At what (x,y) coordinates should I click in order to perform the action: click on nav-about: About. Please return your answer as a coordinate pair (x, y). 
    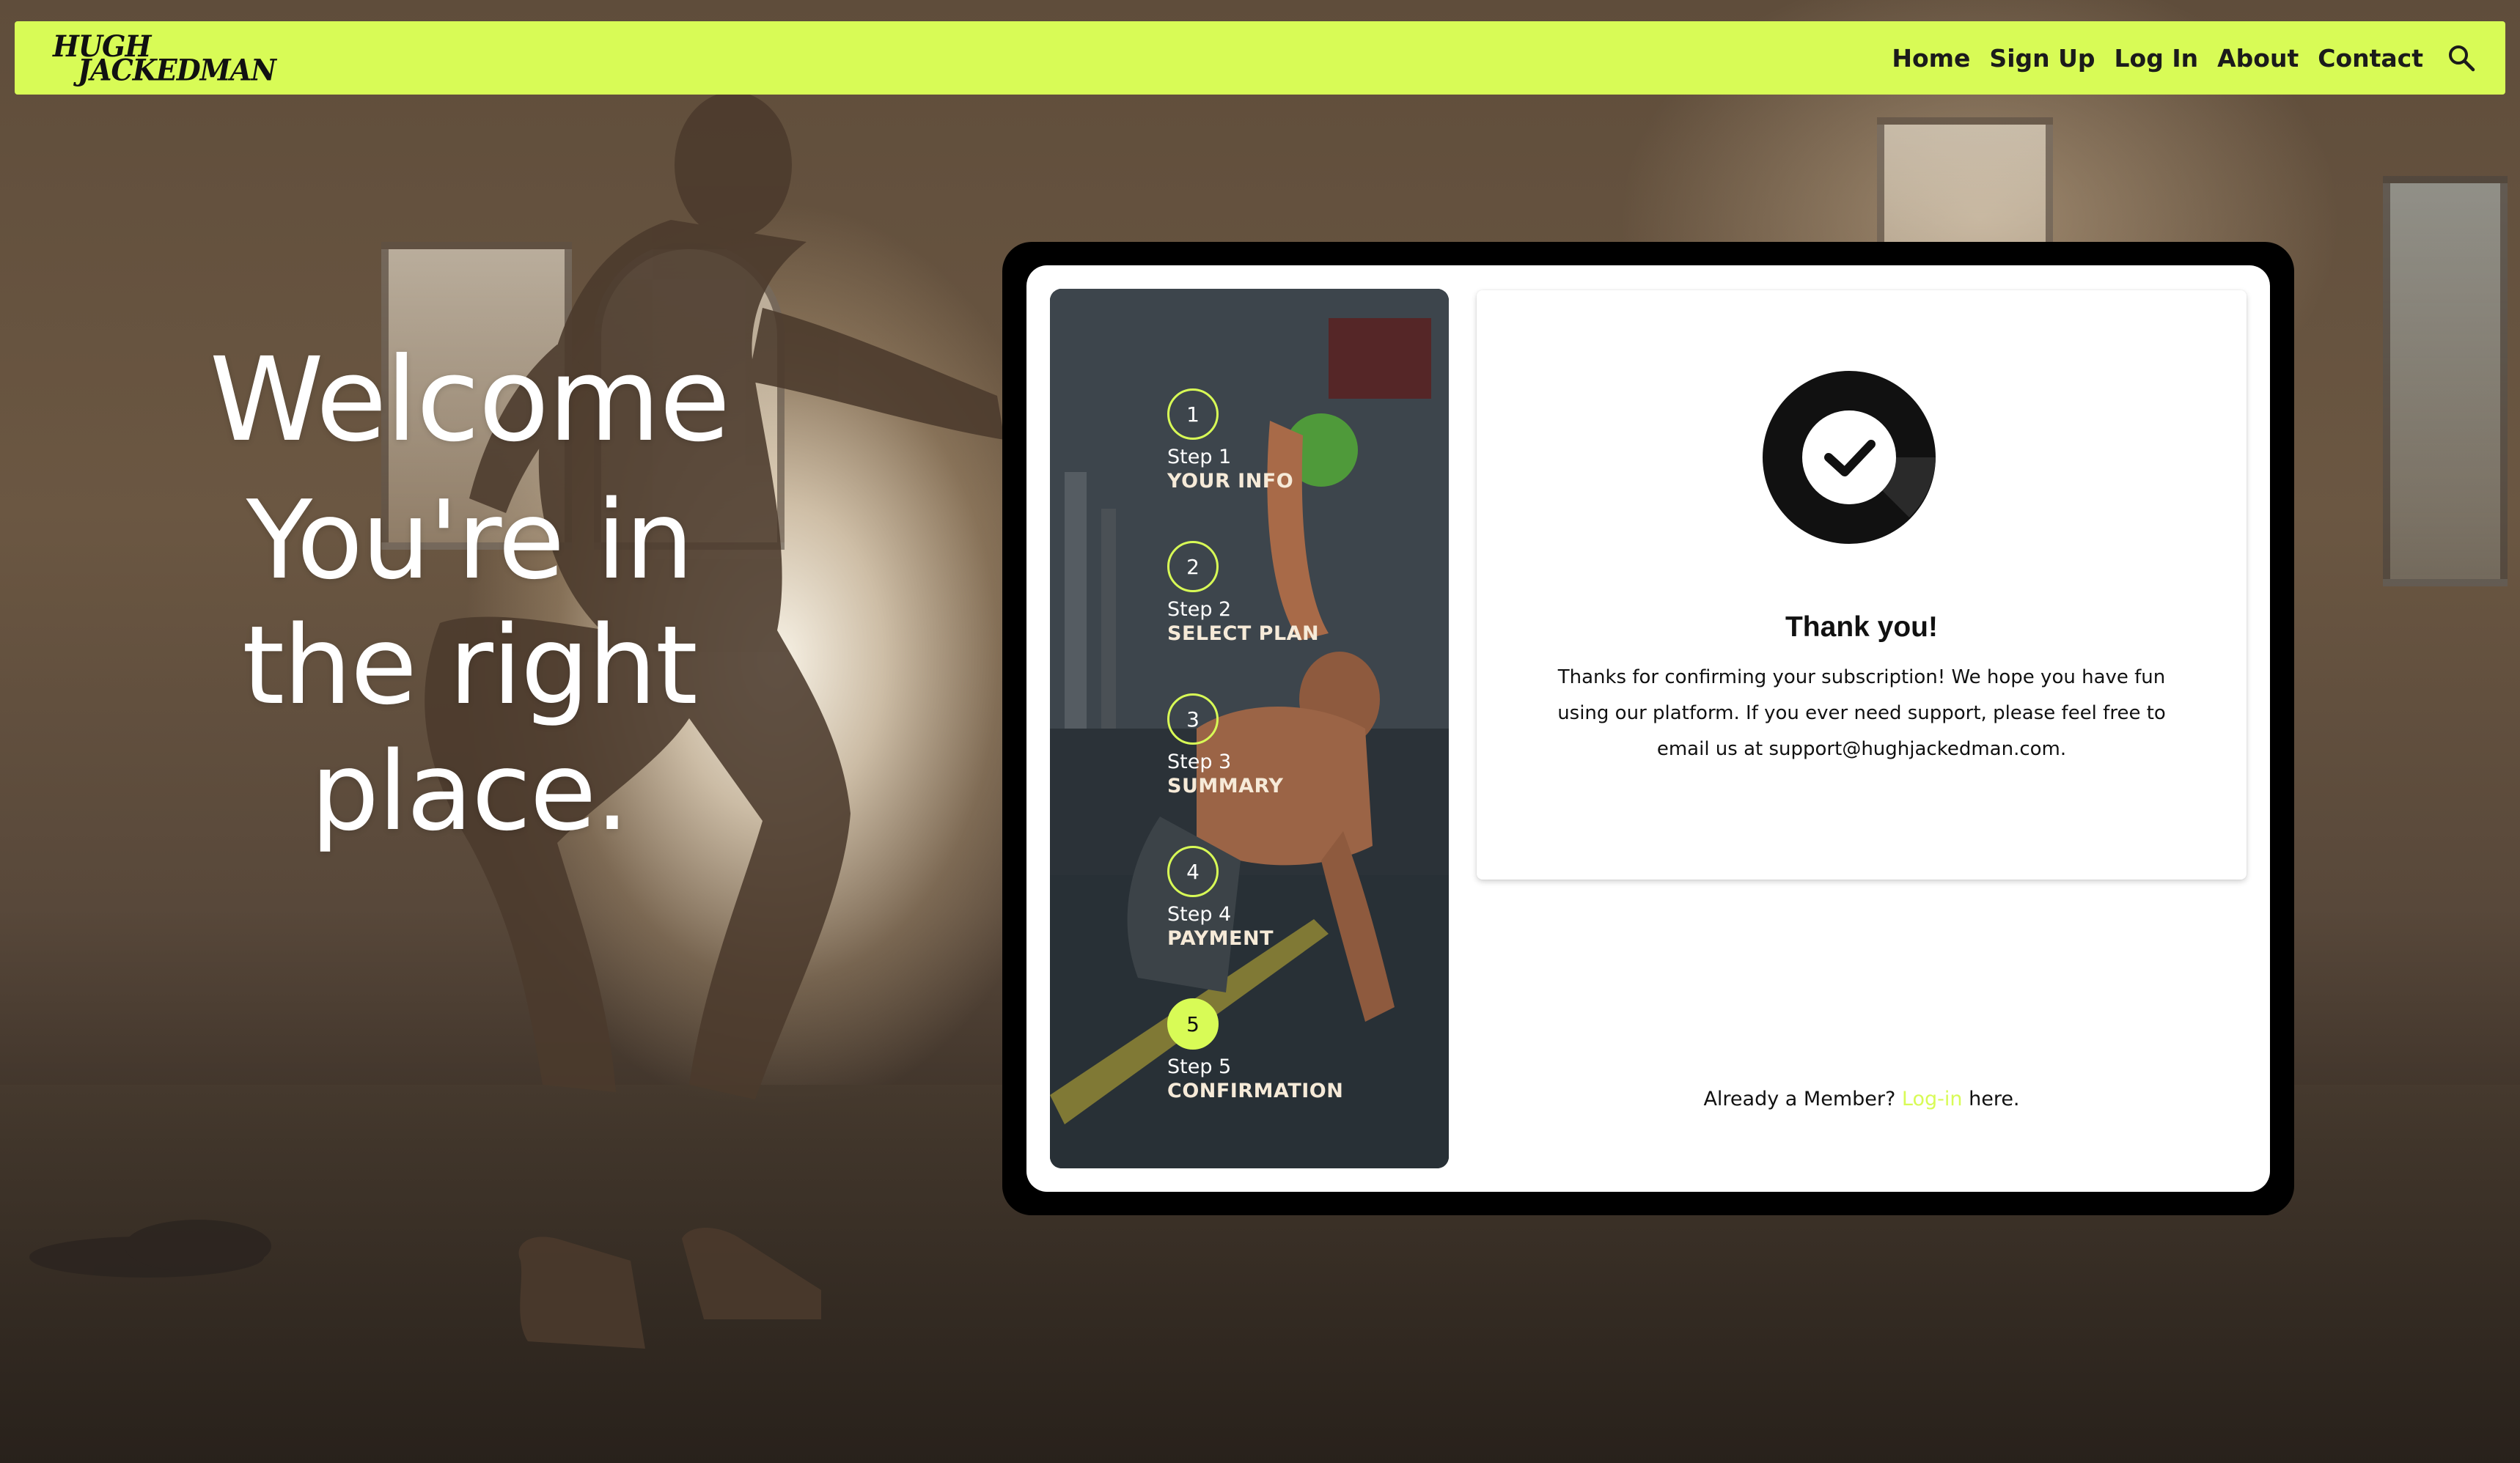
    Looking at the image, I should click on (2258, 59).